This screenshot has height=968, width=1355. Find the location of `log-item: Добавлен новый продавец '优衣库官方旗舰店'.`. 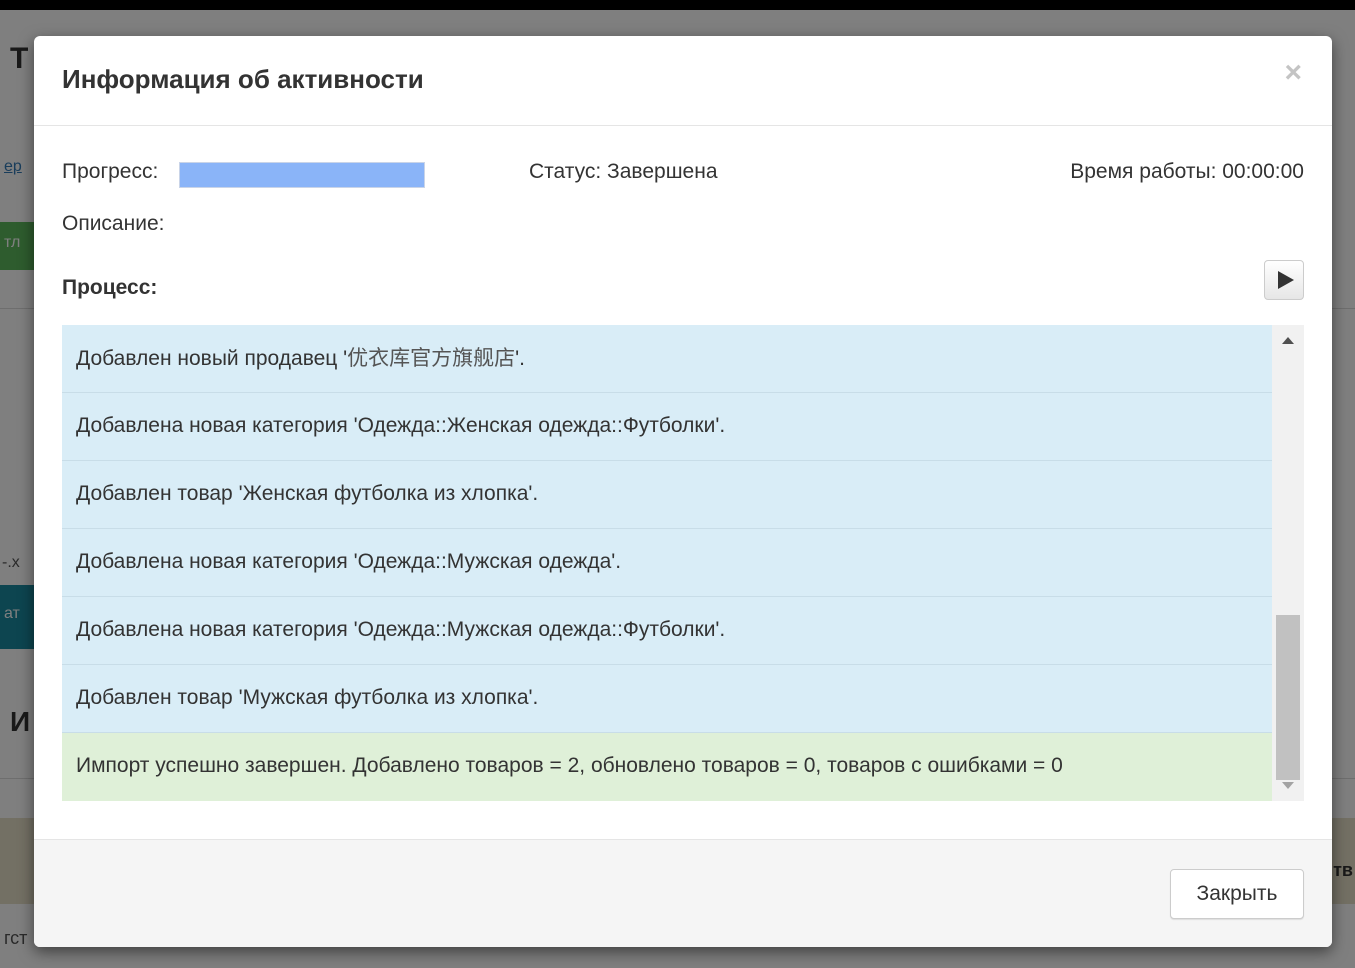

log-item: Добавлен новый продавец '优衣库官方旗舰店'. is located at coordinates (667, 359).